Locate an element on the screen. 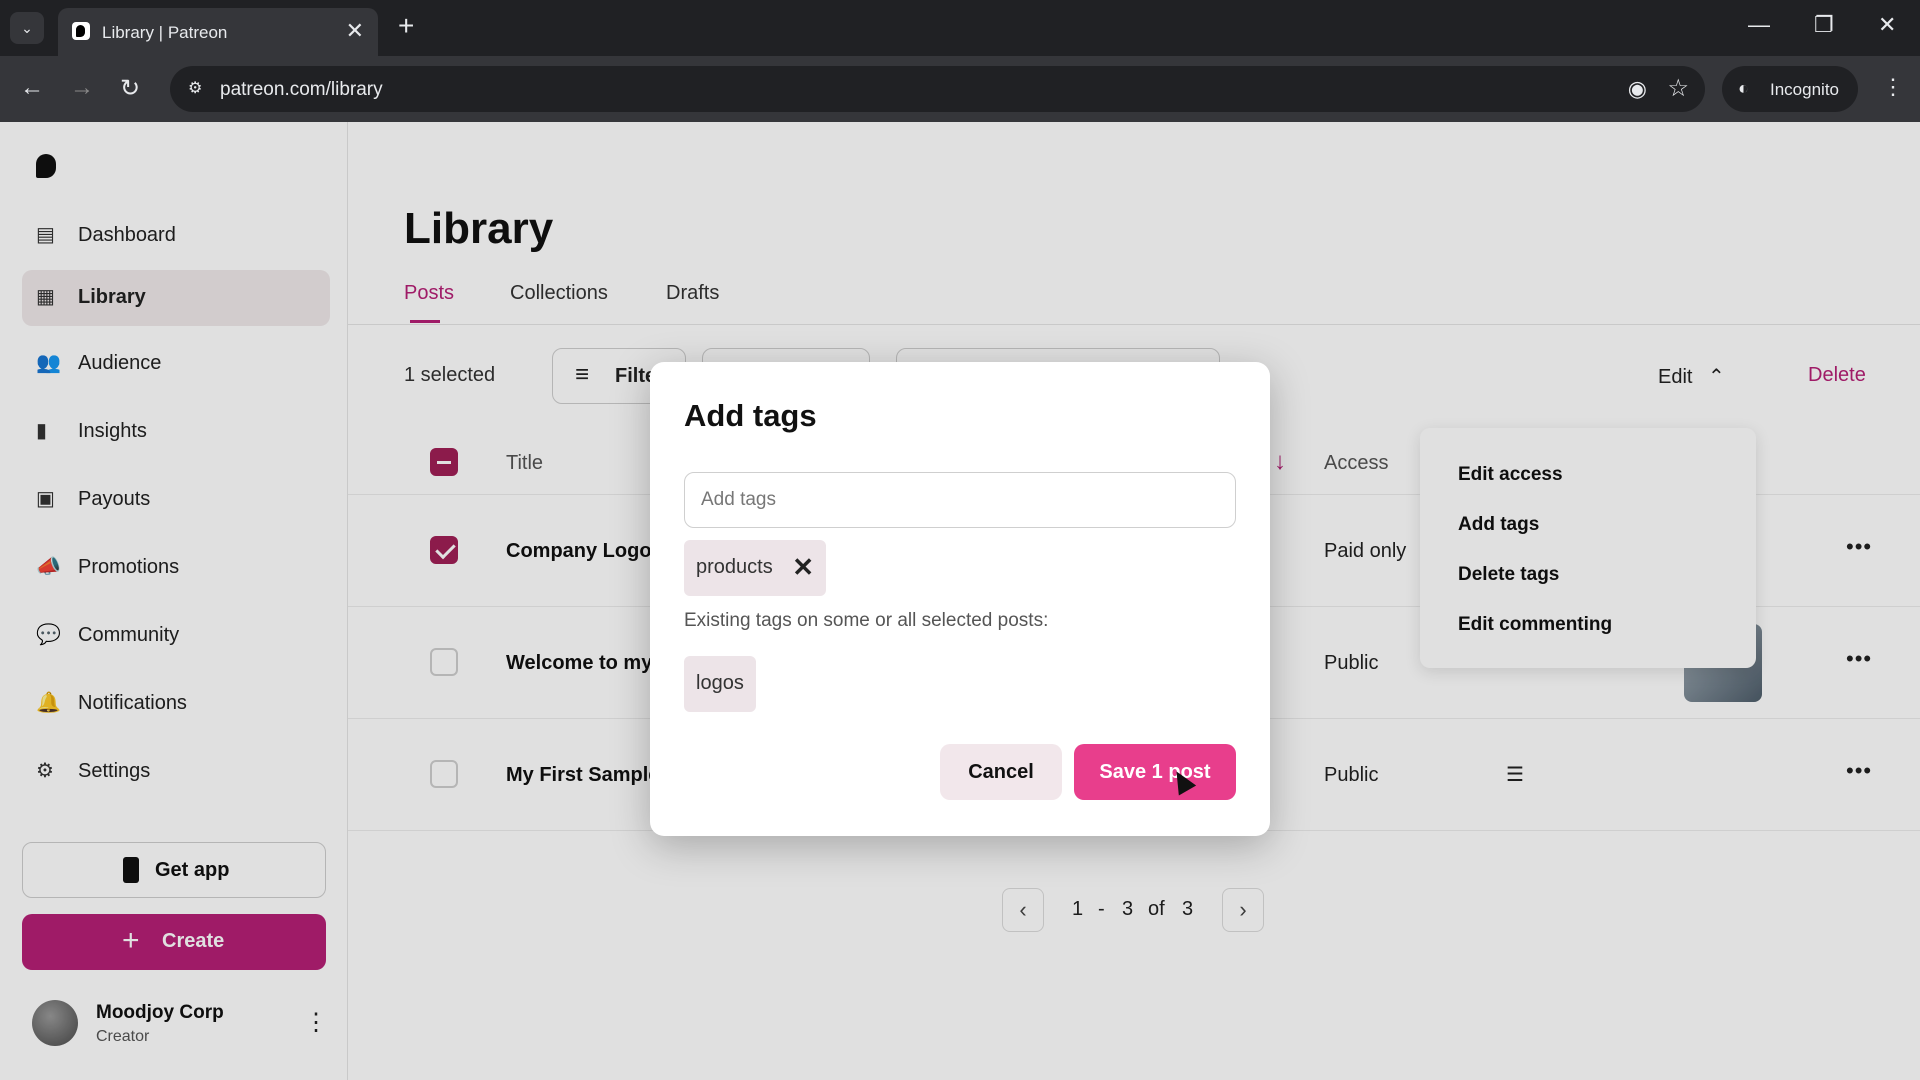  close-tab-icon: ✕ is located at coordinates (355, 31).